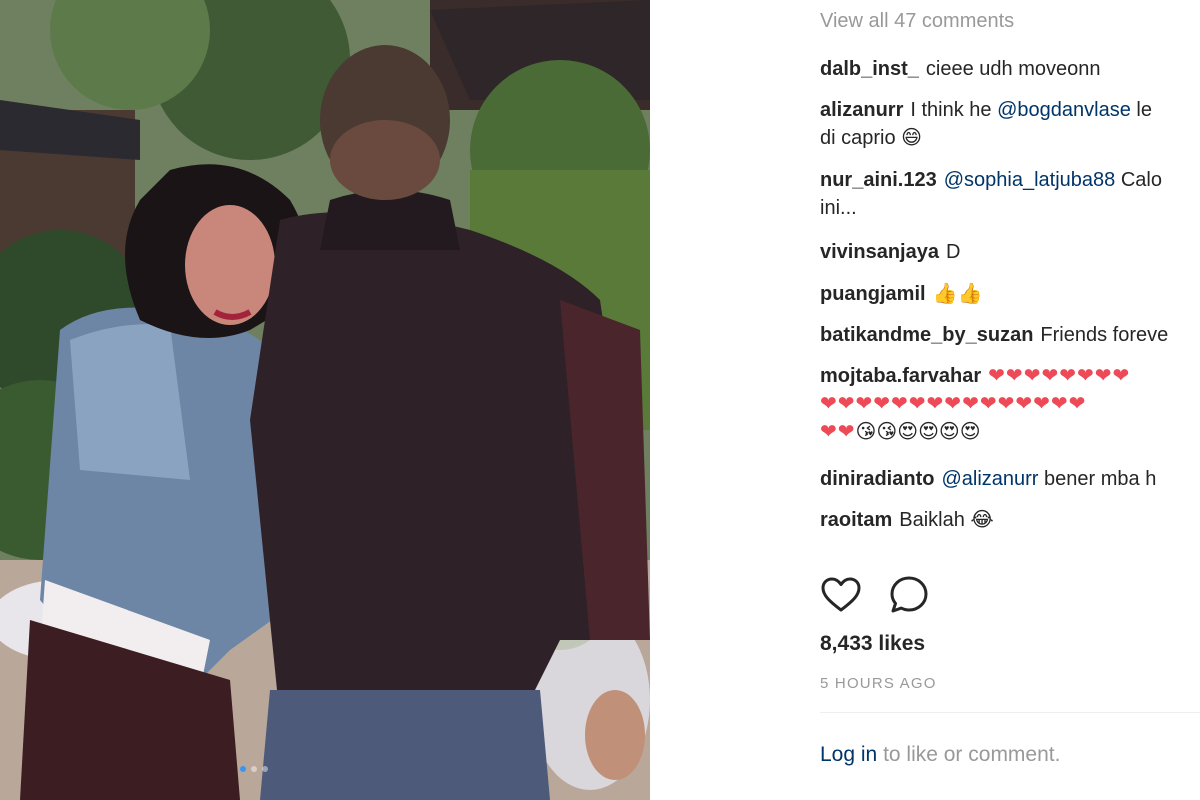 The width and height of the screenshot is (1200, 800). I want to click on emoji: 😂, so click(982, 520).